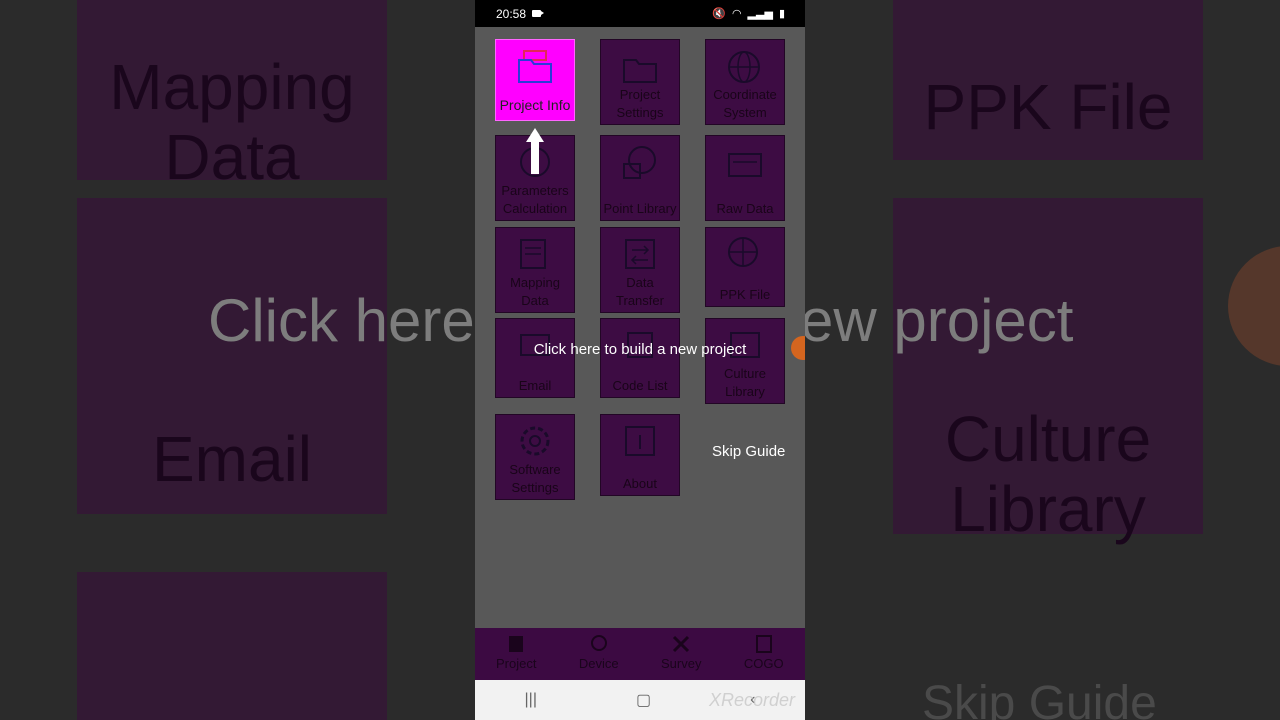 This screenshot has width=1280, height=720. Describe the element at coordinates (598, 663) in the screenshot. I see `nav-label: Device` at that location.